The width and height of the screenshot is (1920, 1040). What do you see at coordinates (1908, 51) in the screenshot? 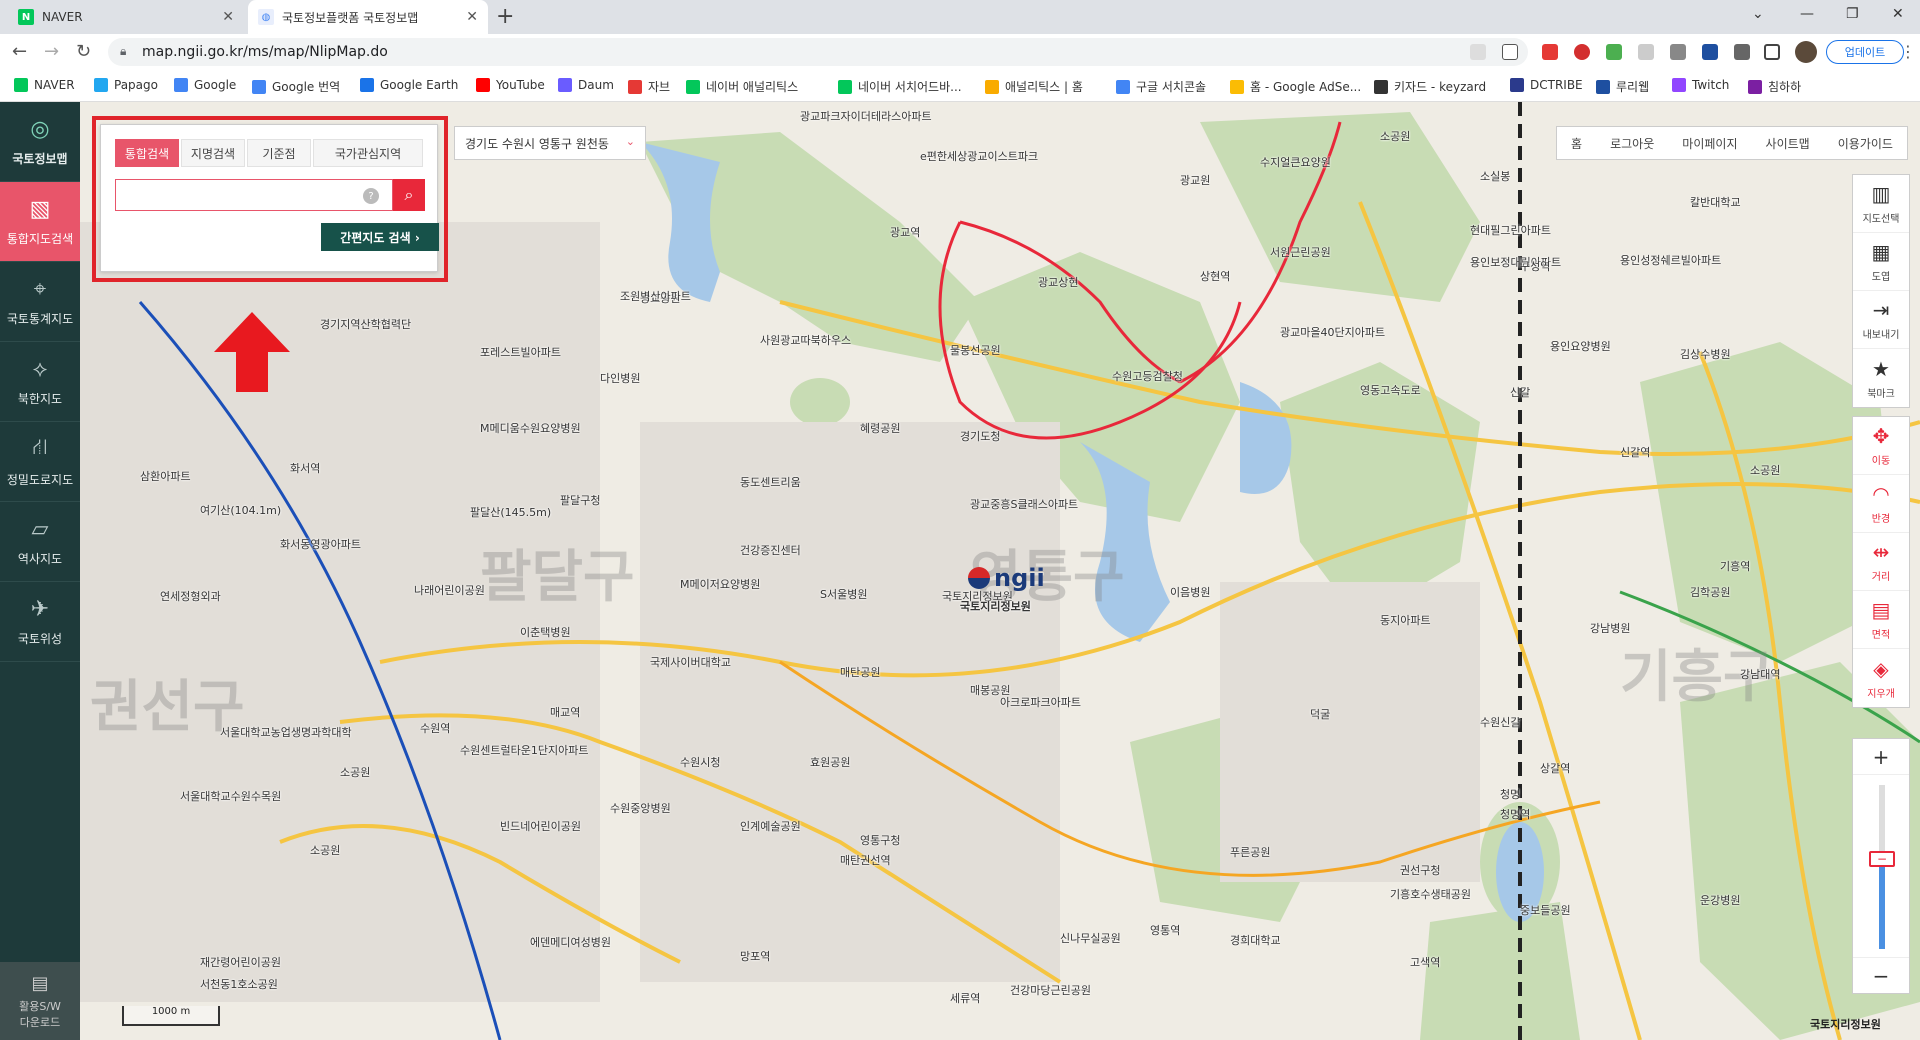
I see `menu-icon: ⋮` at bounding box center [1908, 51].